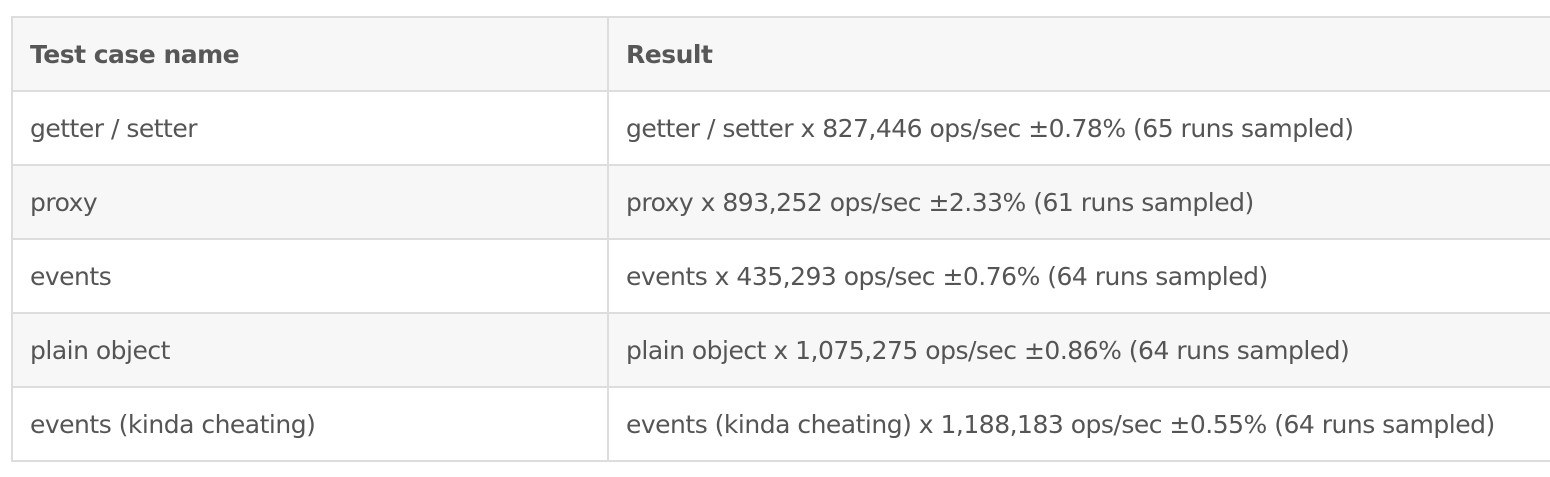 This screenshot has height=477, width=1550. I want to click on header-test-case-name: Test case name, so click(310, 54).